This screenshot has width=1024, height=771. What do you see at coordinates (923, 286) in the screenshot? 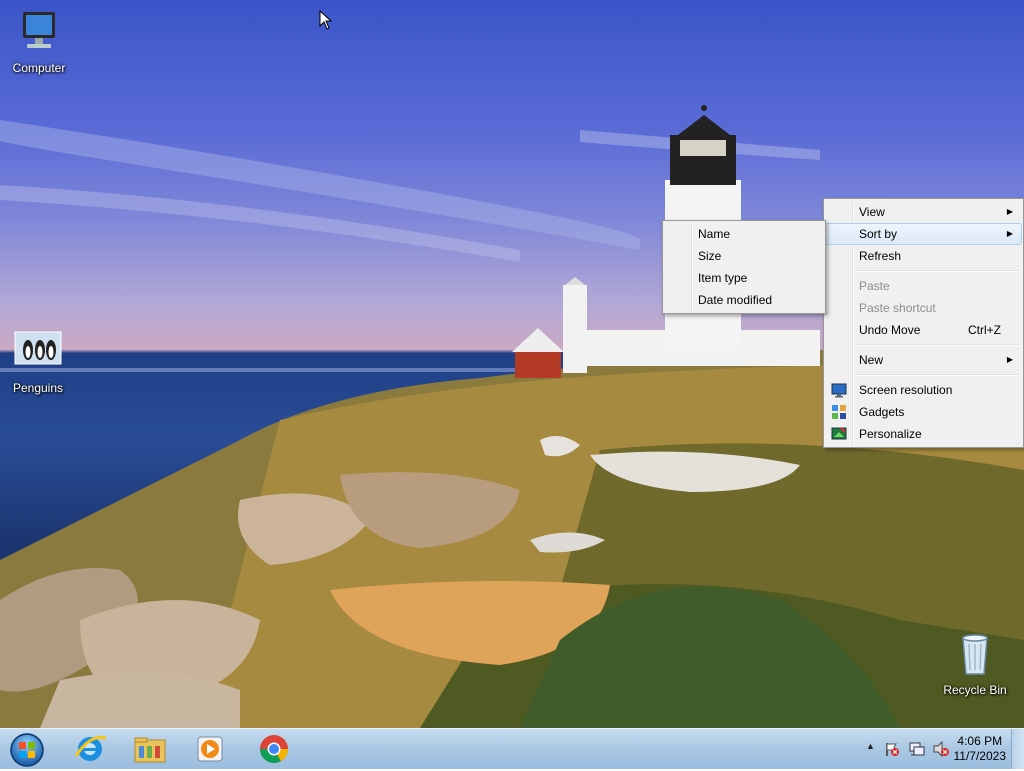
I see `menu-item-paste: Paste` at bounding box center [923, 286].